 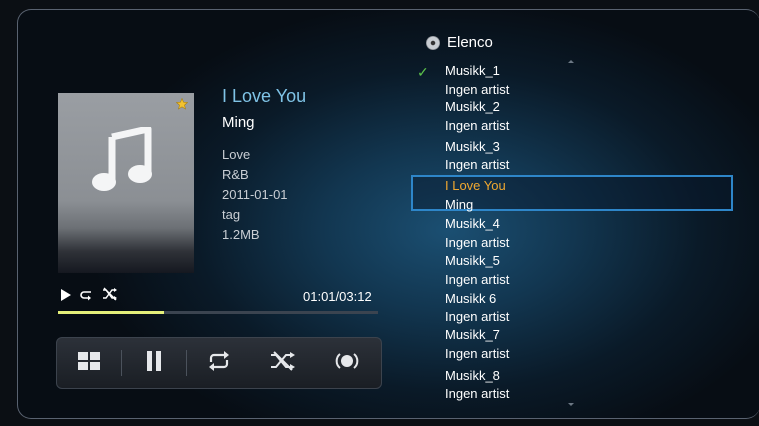 What do you see at coordinates (264, 96) in the screenshot?
I see `track-title: I Love You` at bounding box center [264, 96].